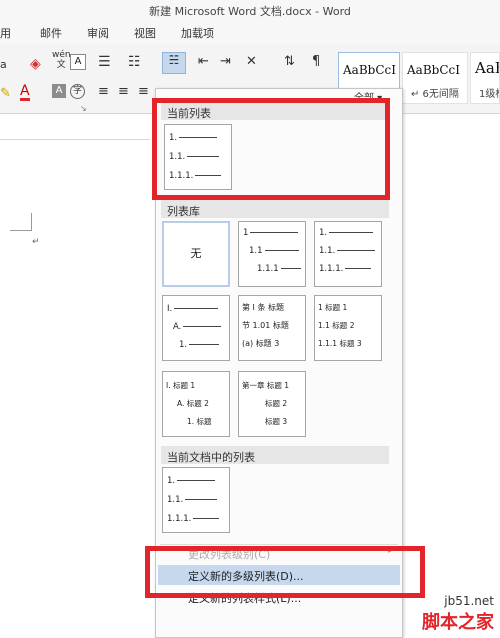  I want to click on list-line: 标题 3, so click(276, 421).